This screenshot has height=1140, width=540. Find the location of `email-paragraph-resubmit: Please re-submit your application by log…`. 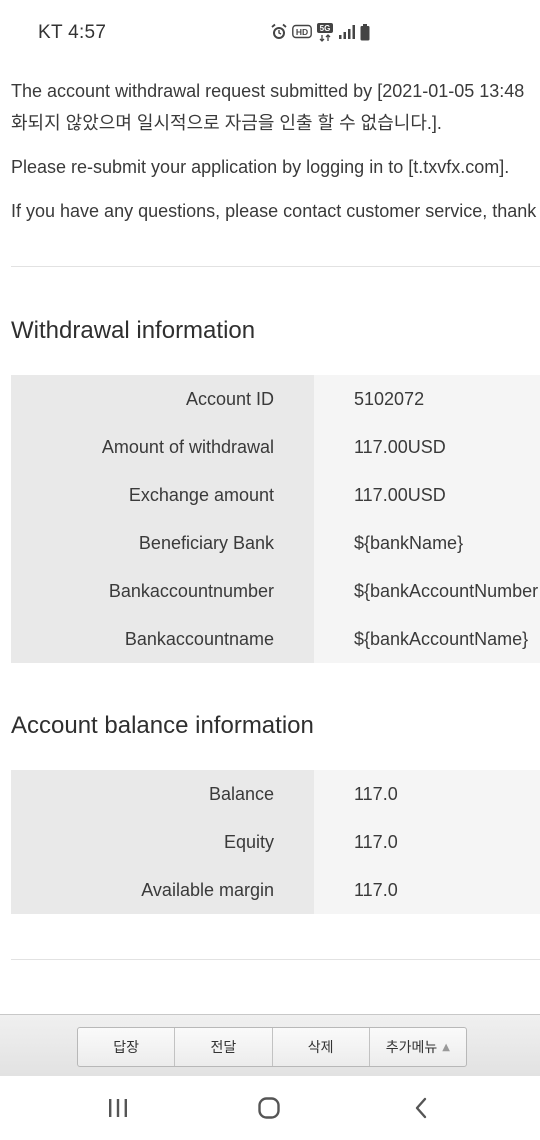

email-paragraph-resubmit: Please re-submit your application by log… is located at coordinates (260, 167).